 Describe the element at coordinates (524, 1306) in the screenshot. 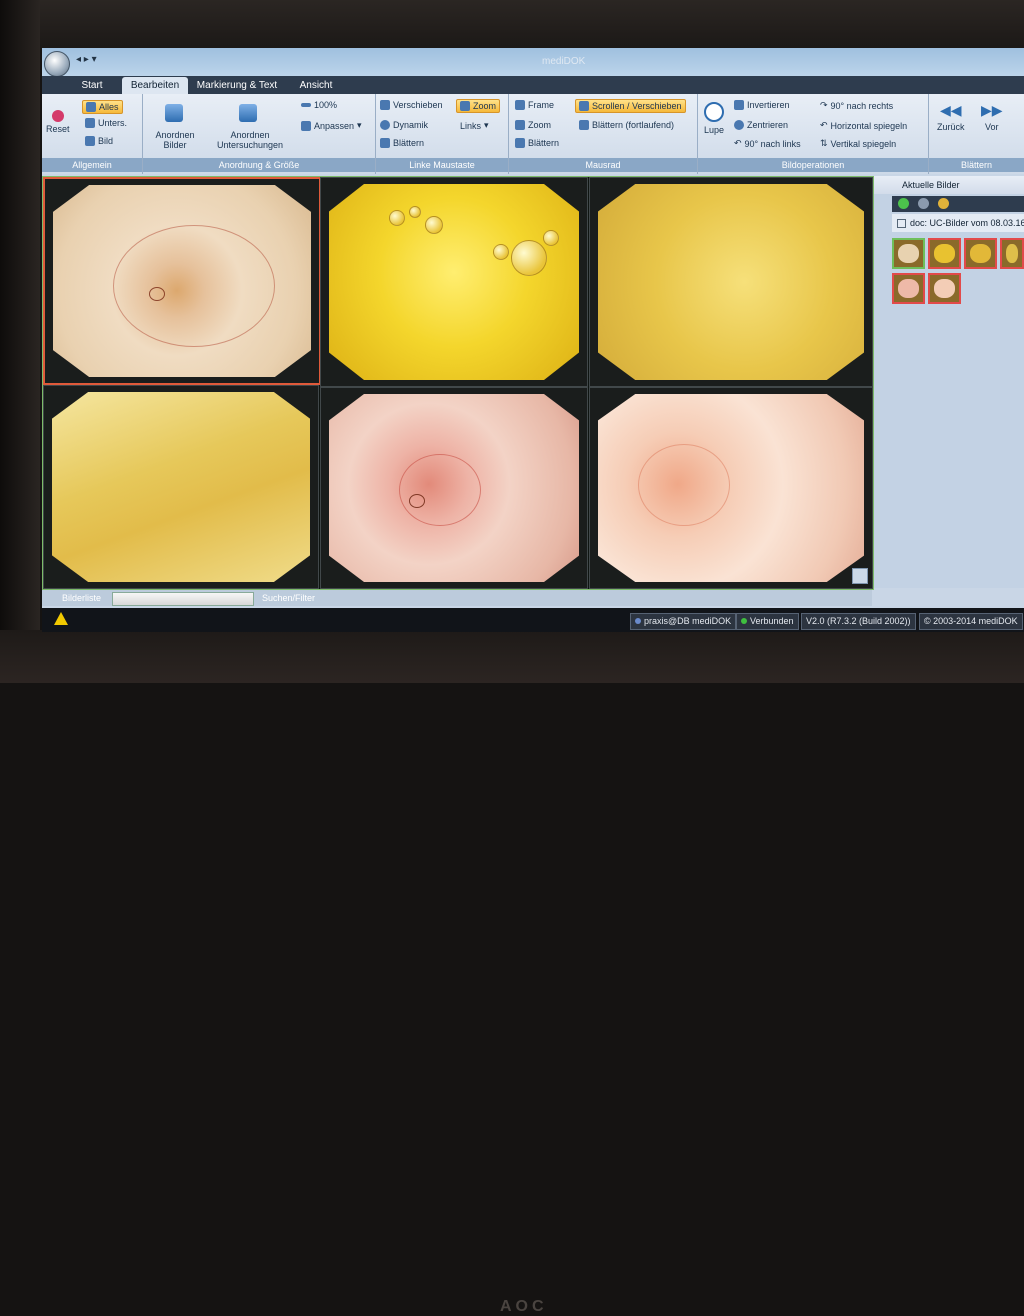

I see `monitor-brand-logo: AOC` at that location.